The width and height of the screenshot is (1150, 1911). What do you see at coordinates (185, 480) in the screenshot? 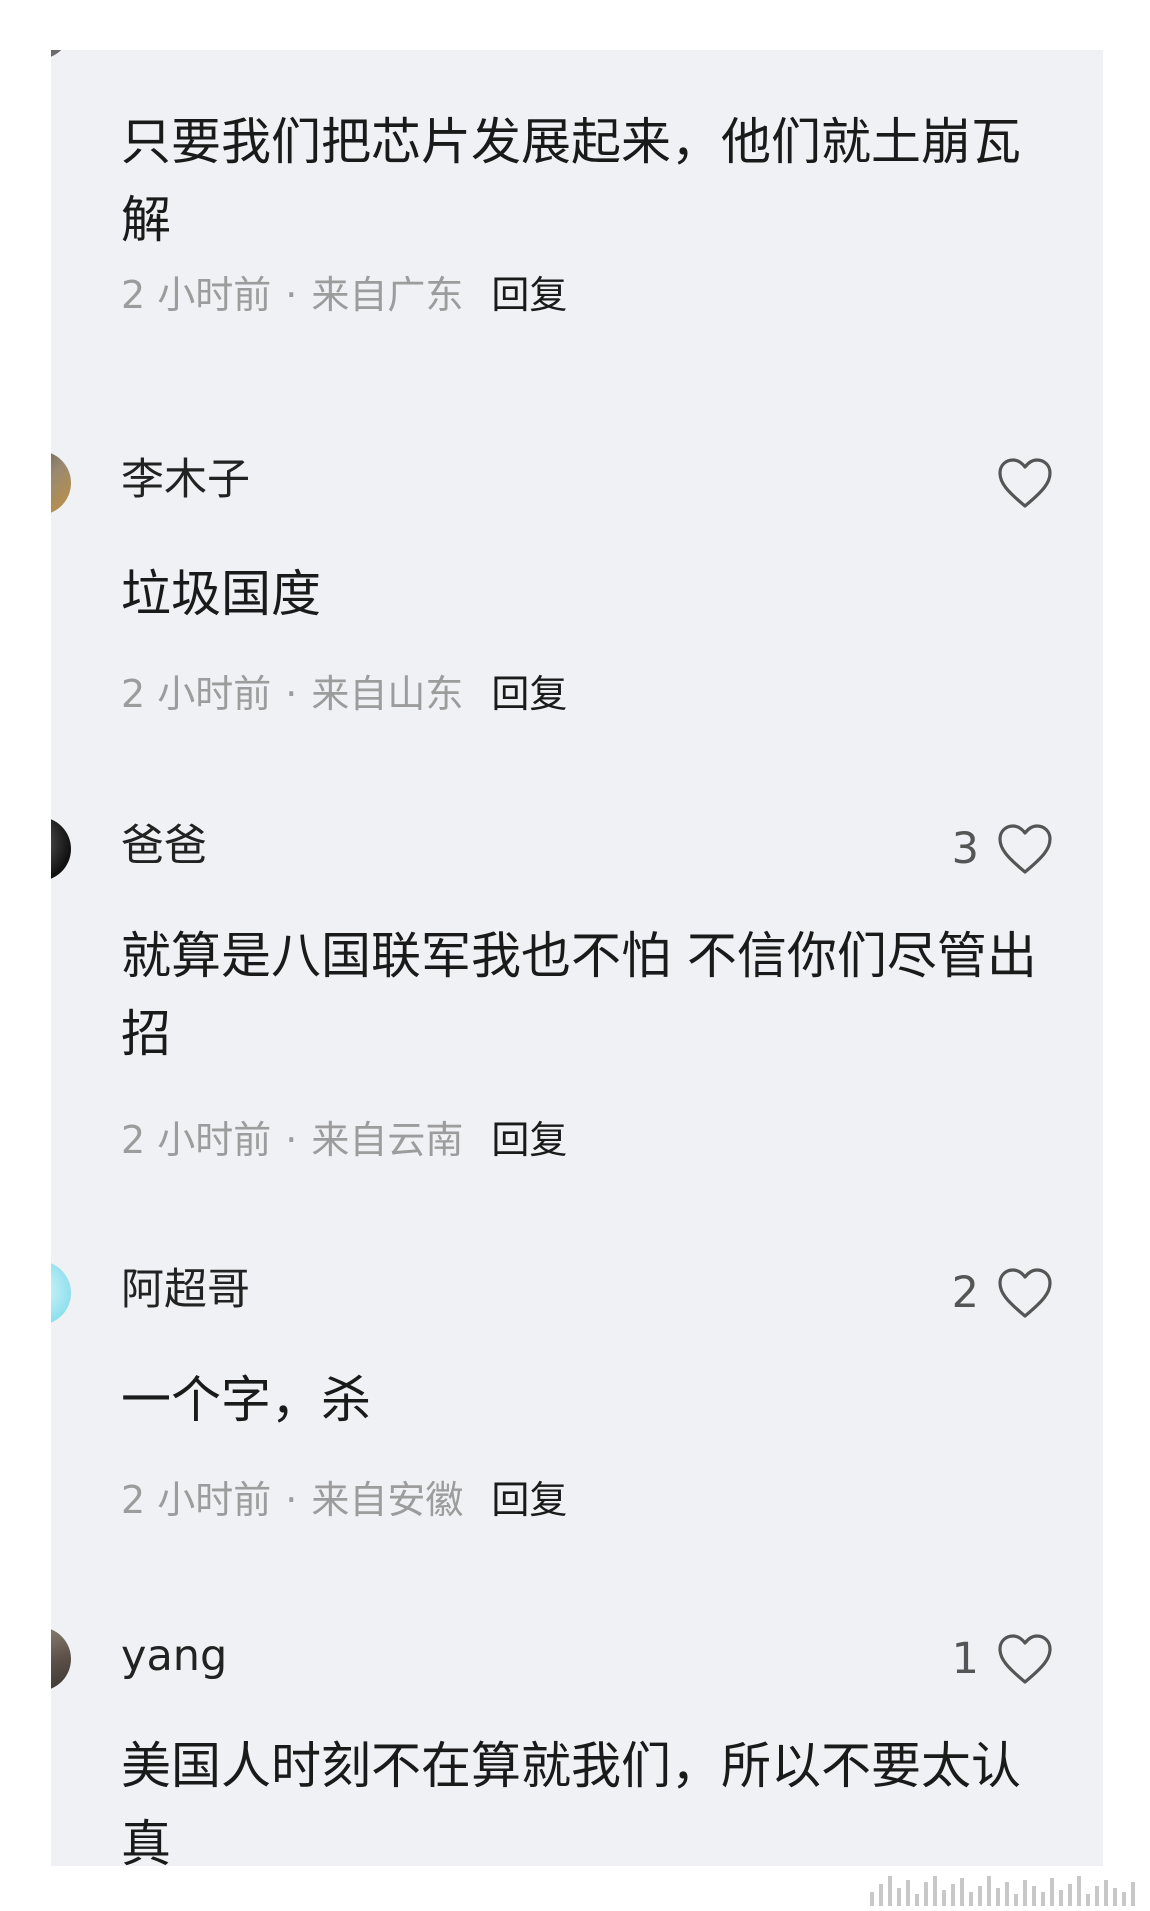
I see `comment-username: 李木子` at bounding box center [185, 480].